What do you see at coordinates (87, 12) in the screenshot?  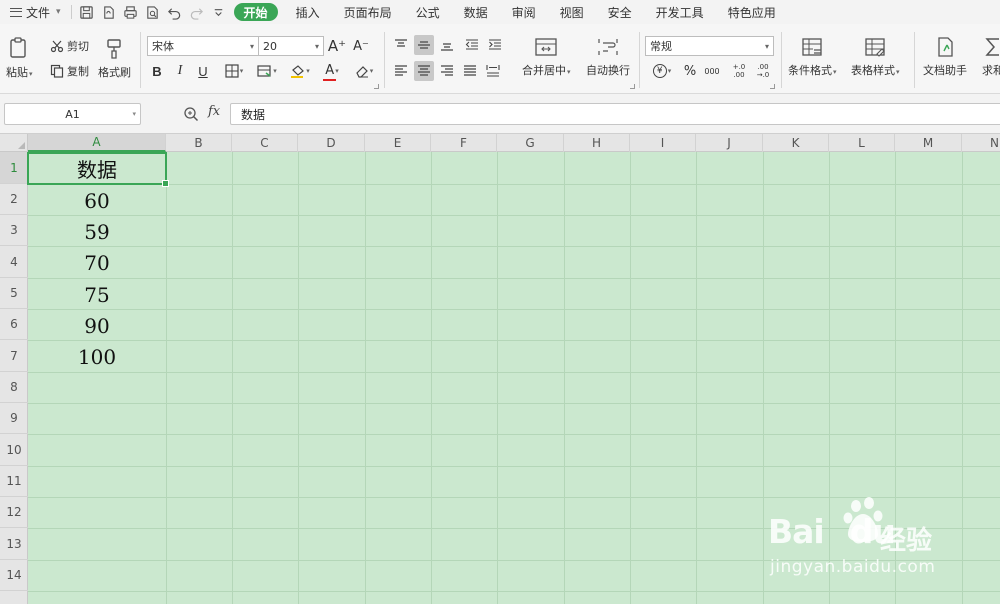 I see `save-icon` at bounding box center [87, 12].